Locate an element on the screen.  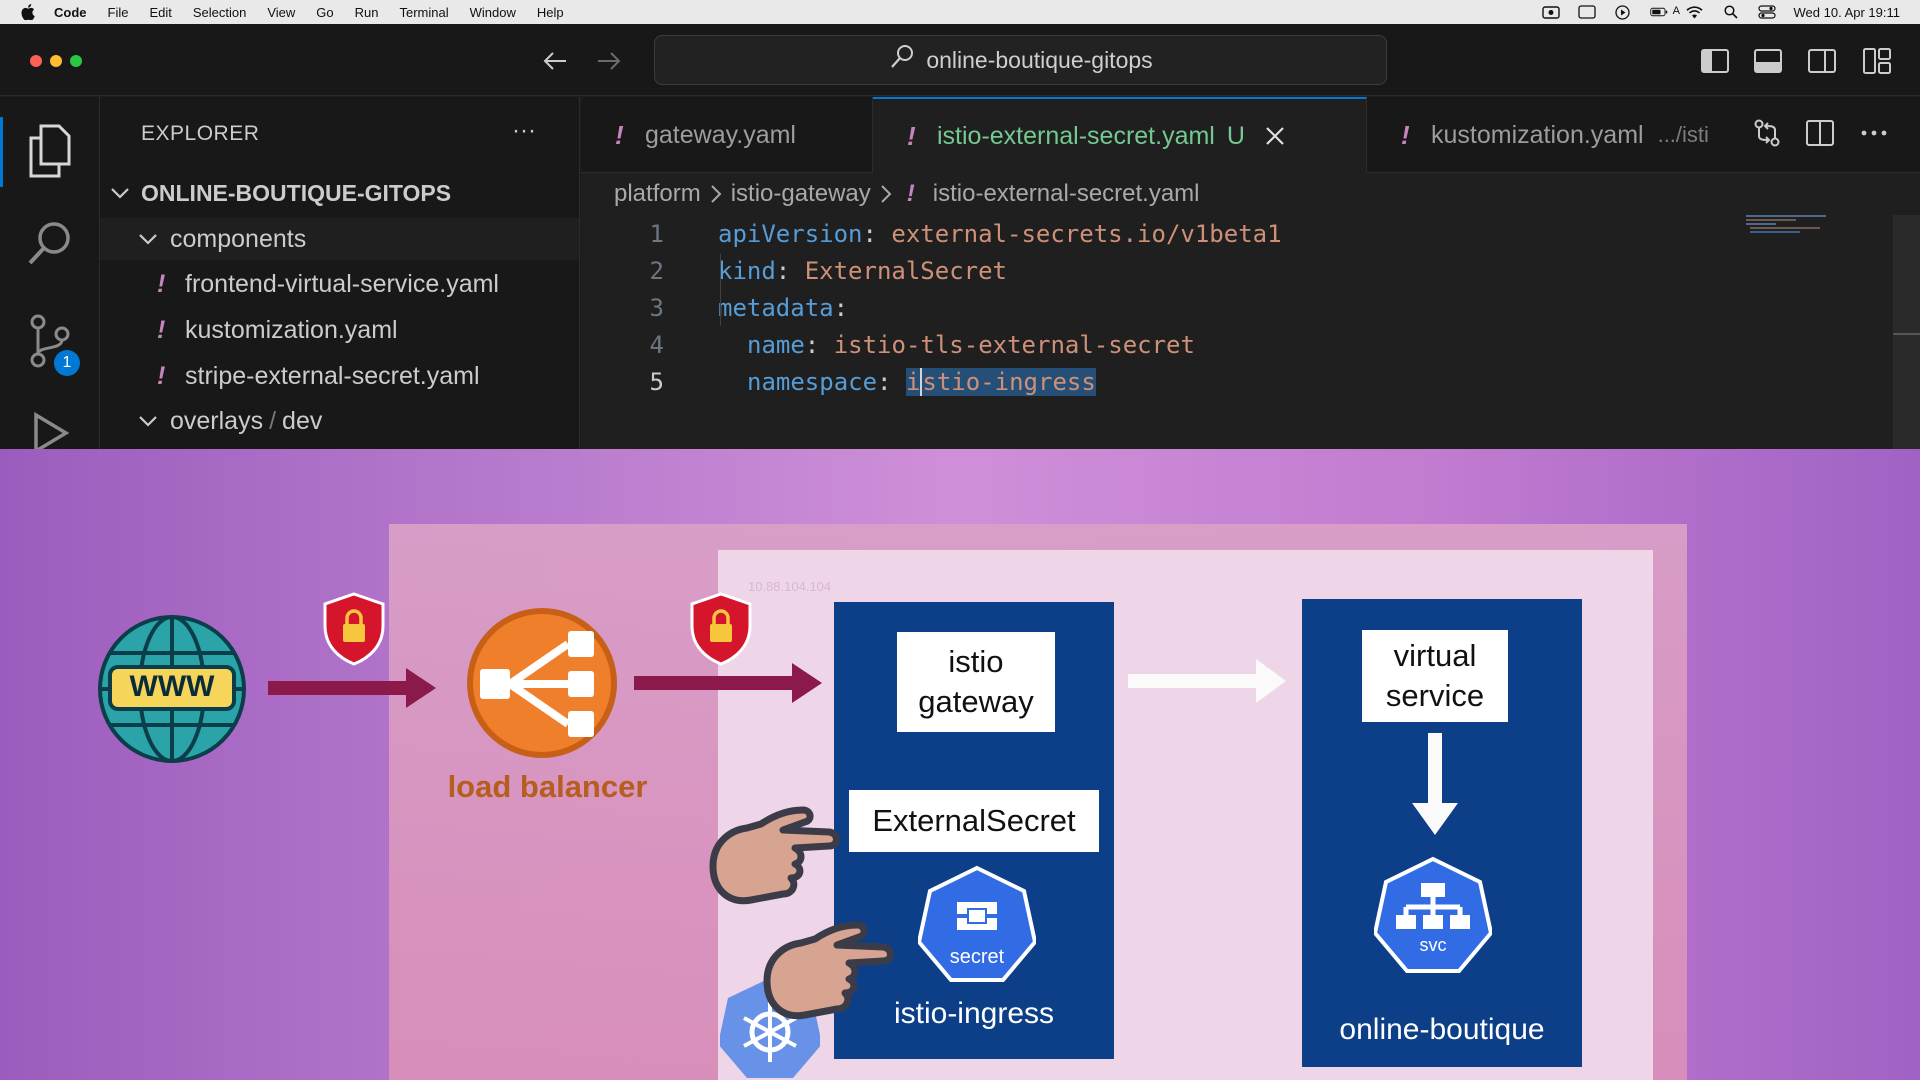
yaml-key: metadata is located at coordinates (776, 307).